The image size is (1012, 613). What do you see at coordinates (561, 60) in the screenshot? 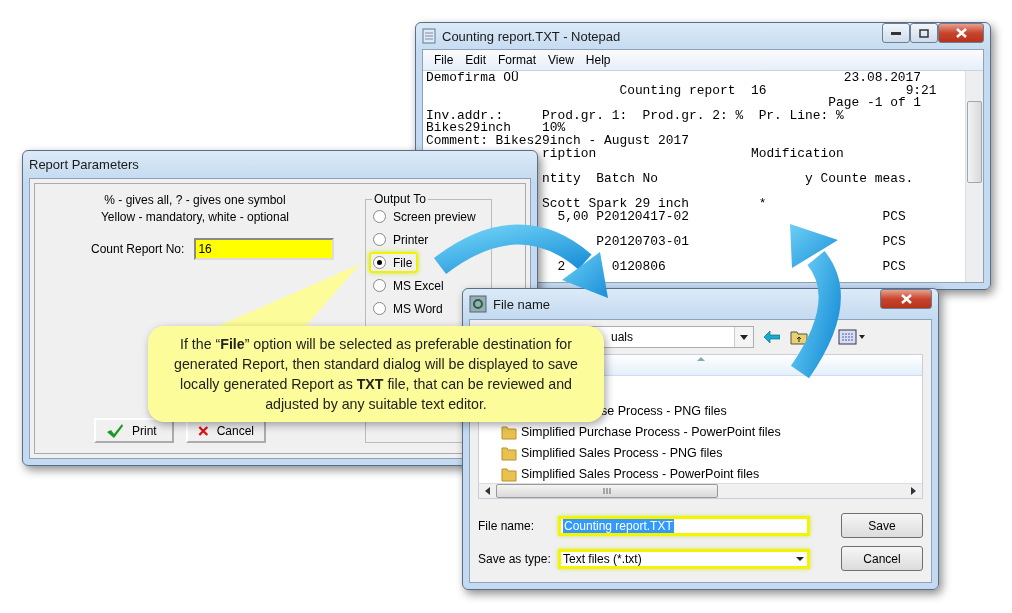
I see `menu-item: View` at bounding box center [561, 60].